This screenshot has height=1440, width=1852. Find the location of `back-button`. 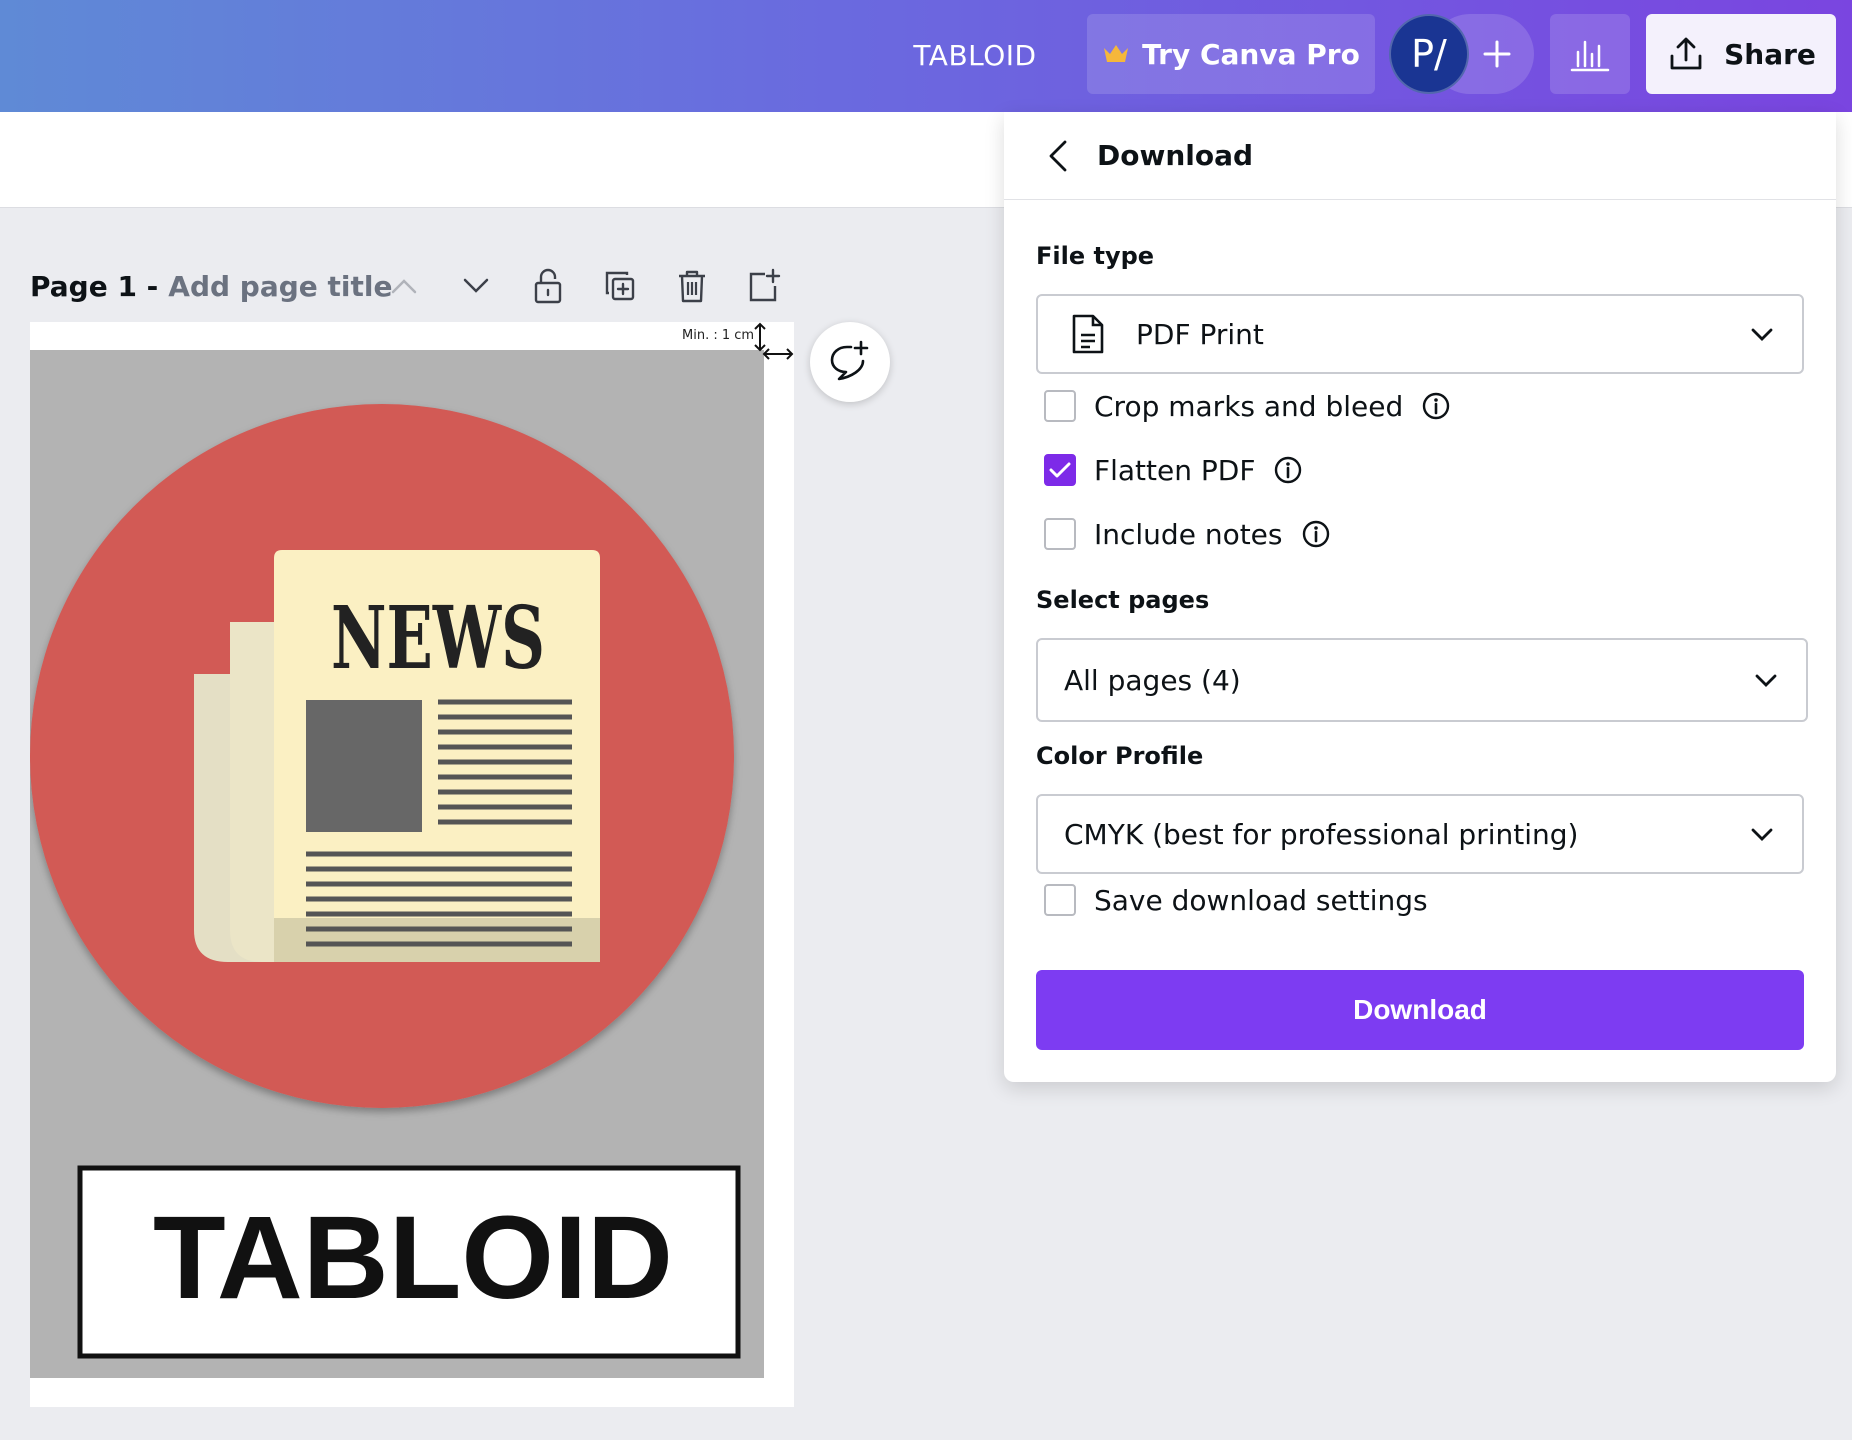

back-button is located at coordinates (1058, 156).